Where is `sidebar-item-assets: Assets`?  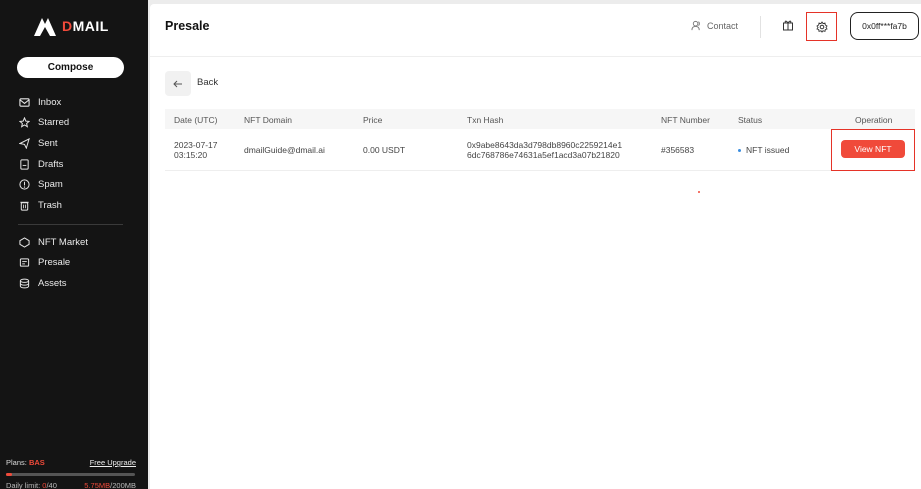
sidebar-item-assets: Assets is located at coordinates (74, 283).